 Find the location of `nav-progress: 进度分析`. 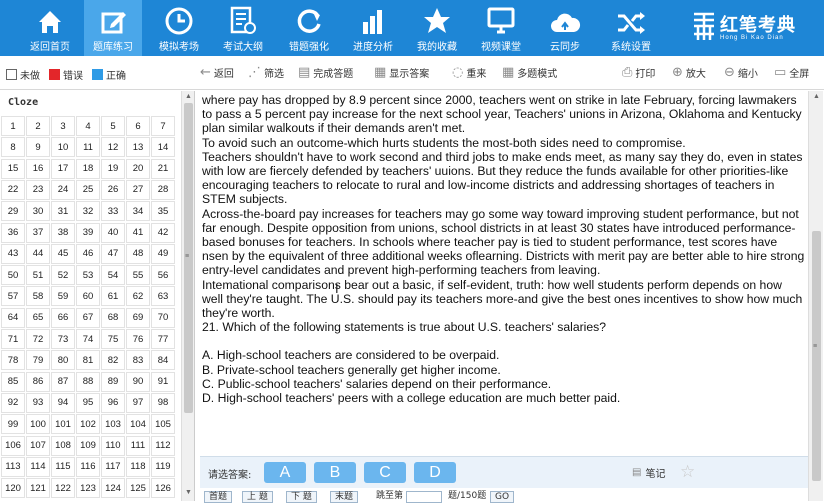

nav-progress: 进度分析 is located at coordinates (373, 28).